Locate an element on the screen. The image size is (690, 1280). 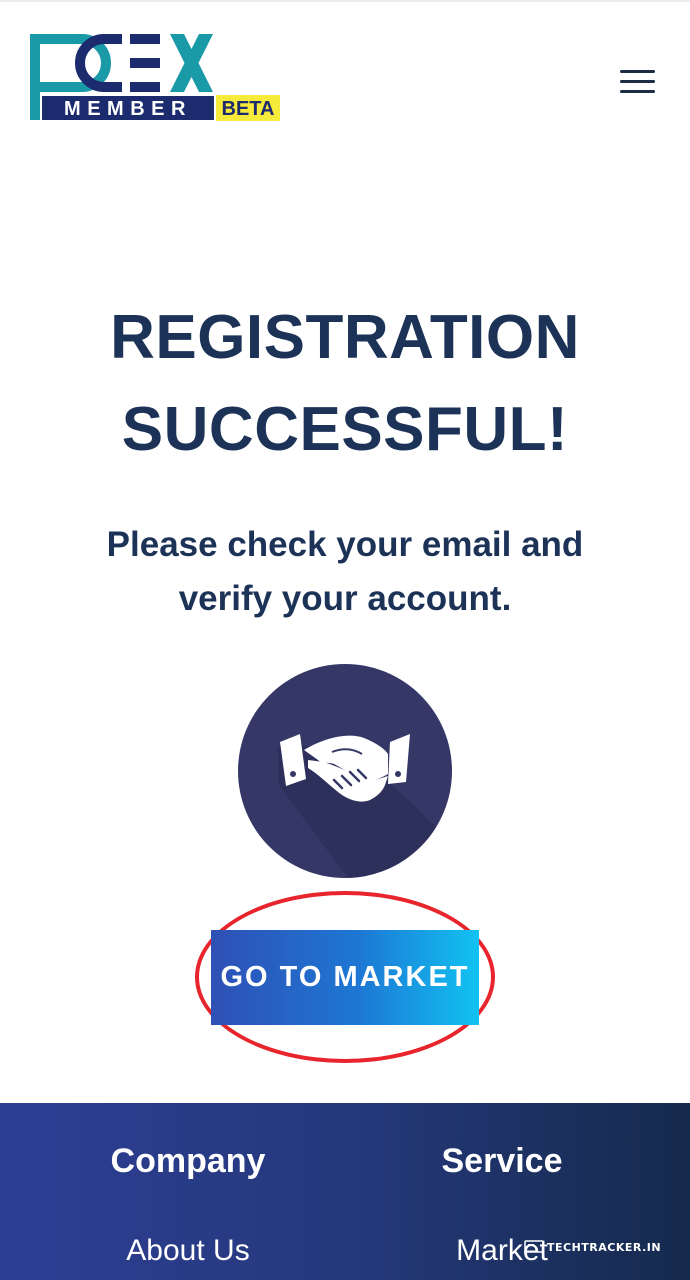
page-title: REGISTRATION SUCCESSFUL! is located at coordinates (345, 384).